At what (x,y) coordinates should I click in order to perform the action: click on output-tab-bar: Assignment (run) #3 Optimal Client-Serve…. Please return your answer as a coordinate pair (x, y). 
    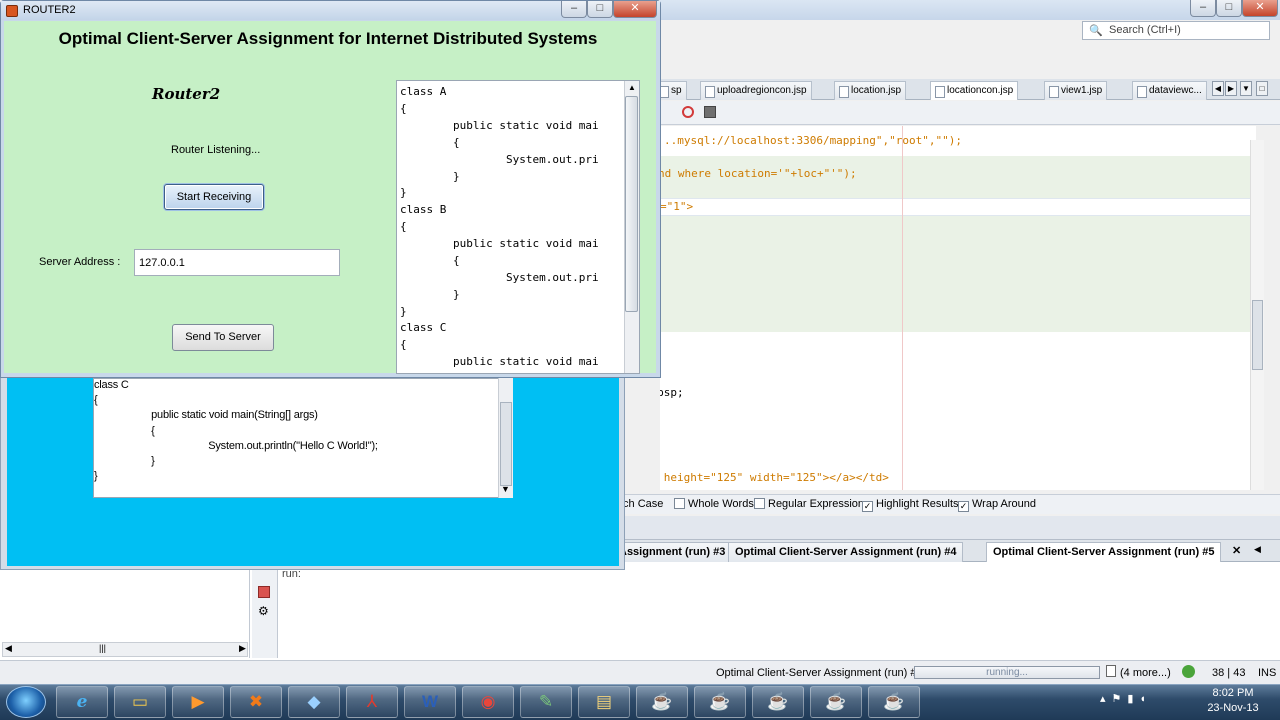
    Looking at the image, I should click on (946, 551).